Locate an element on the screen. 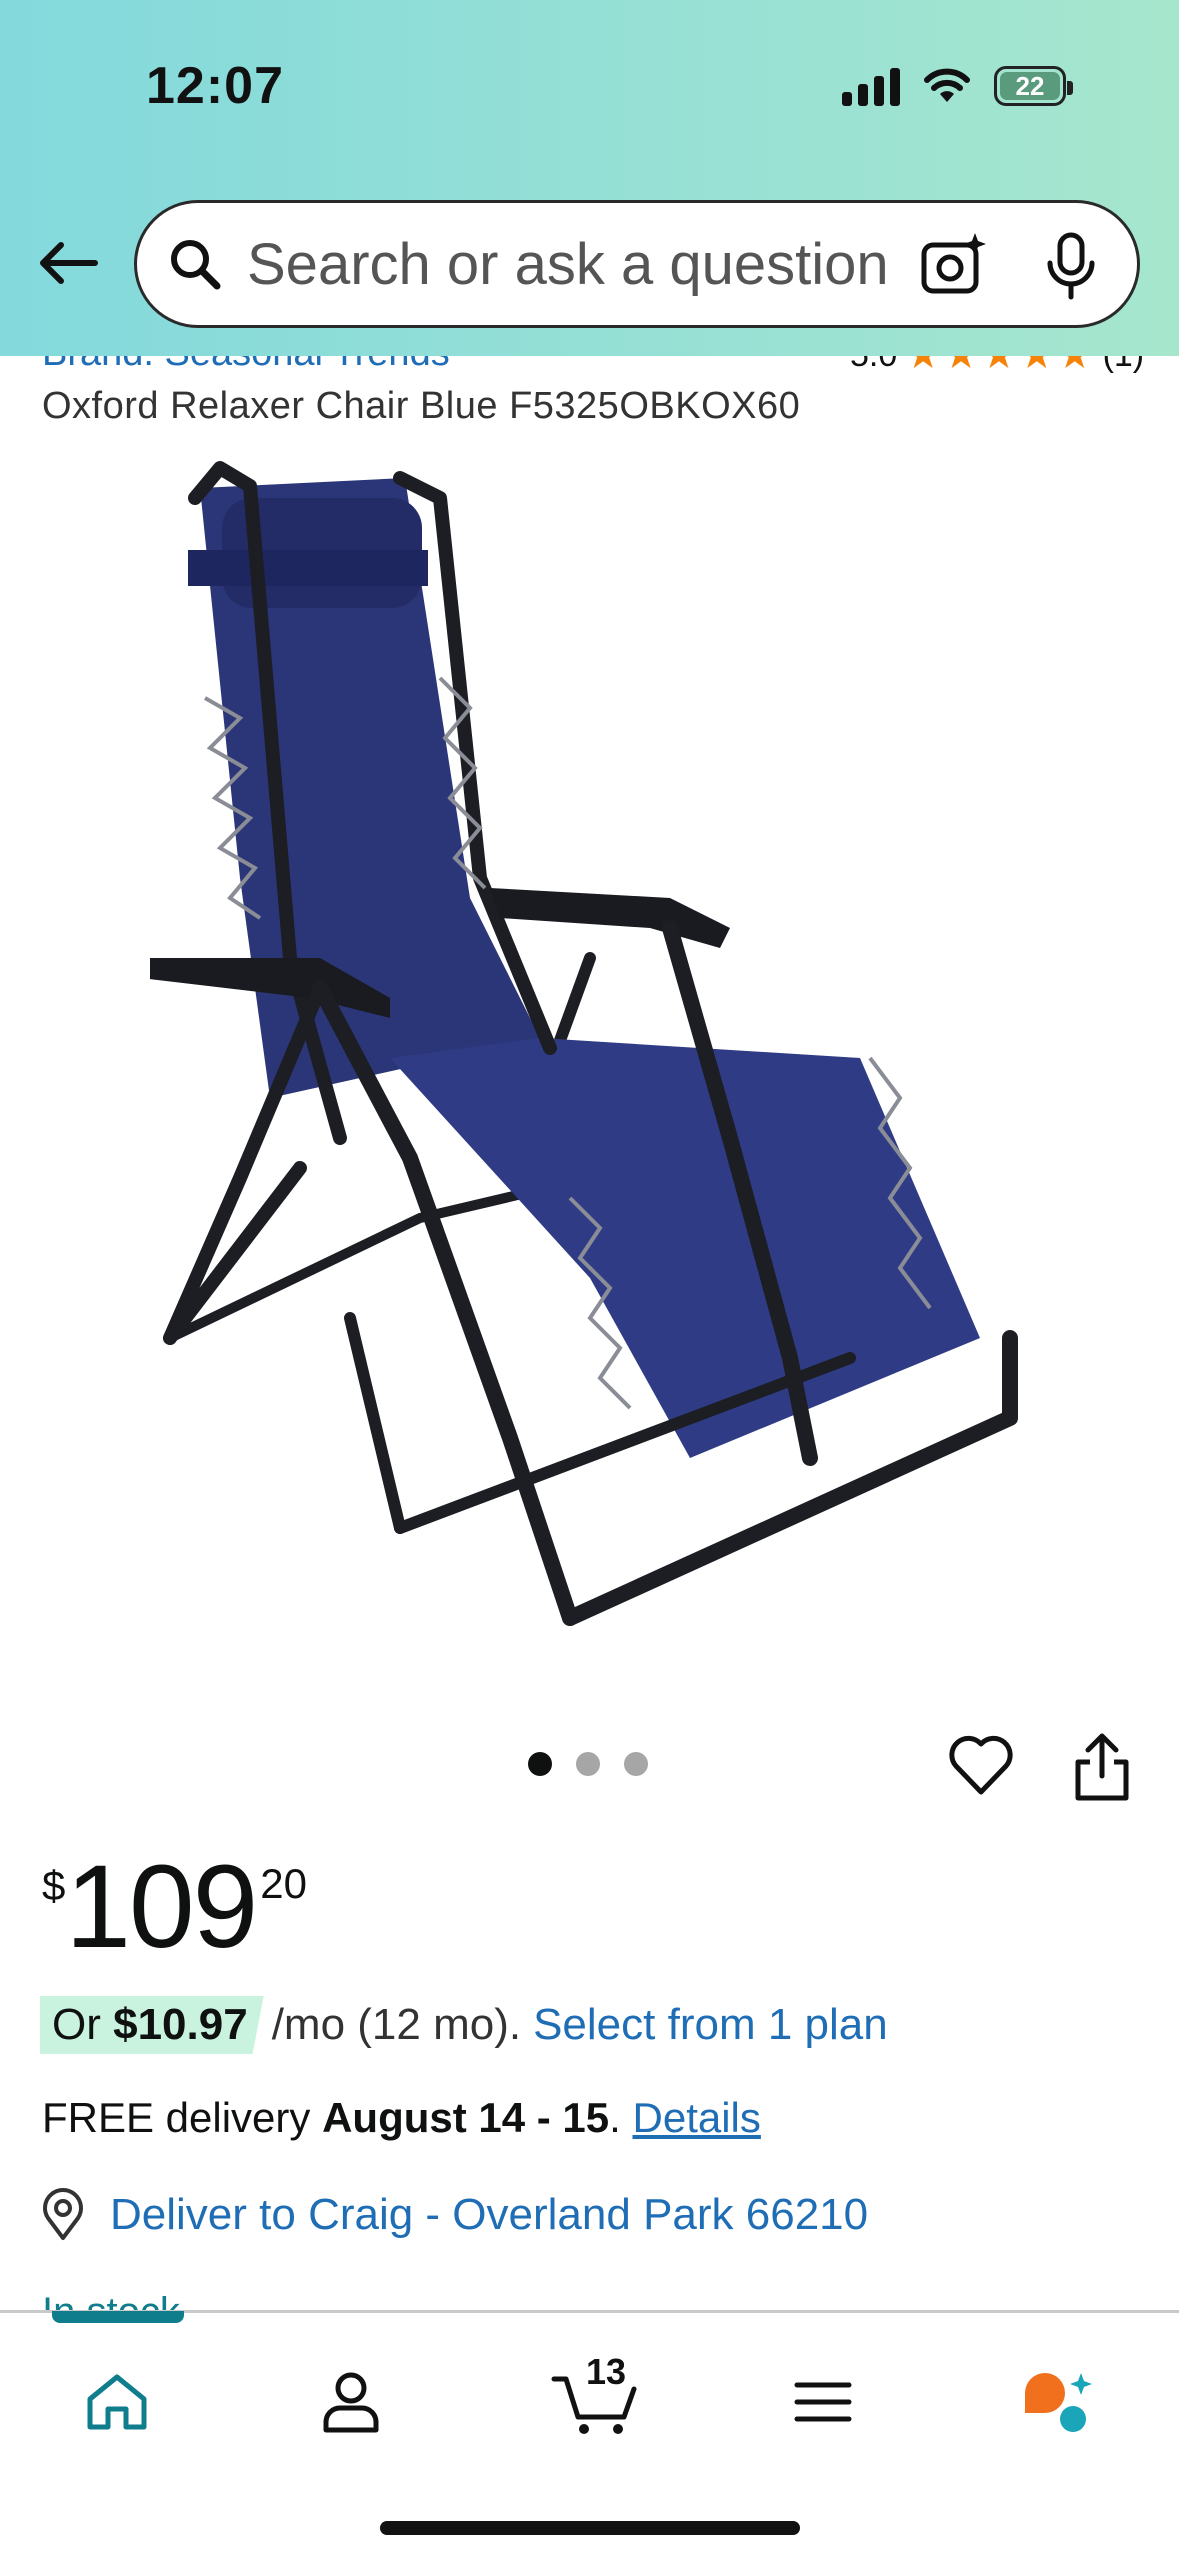  header: 12:07 22 Search or ask a question is located at coordinates (589, 178).